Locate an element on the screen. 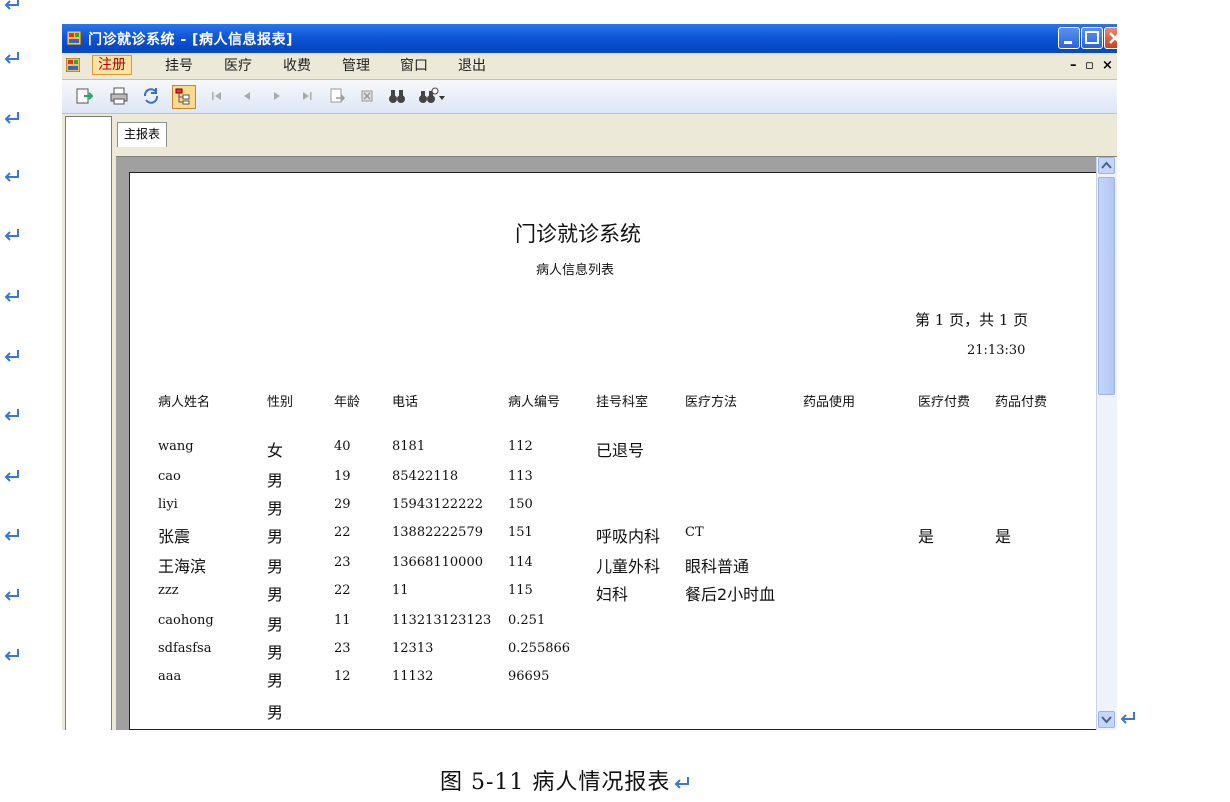  mdi-close-button: × is located at coordinates (1107, 65).